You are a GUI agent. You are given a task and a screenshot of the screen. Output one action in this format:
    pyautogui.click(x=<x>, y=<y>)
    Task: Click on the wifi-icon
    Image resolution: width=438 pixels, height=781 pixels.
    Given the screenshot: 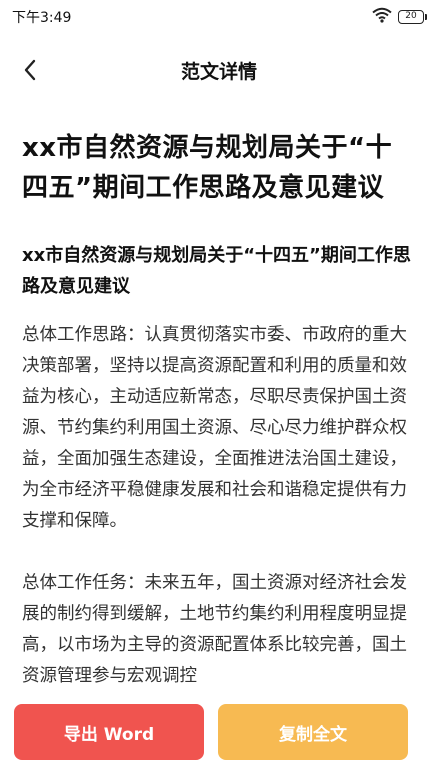 What is the action you would take?
    pyautogui.click(x=382, y=17)
    